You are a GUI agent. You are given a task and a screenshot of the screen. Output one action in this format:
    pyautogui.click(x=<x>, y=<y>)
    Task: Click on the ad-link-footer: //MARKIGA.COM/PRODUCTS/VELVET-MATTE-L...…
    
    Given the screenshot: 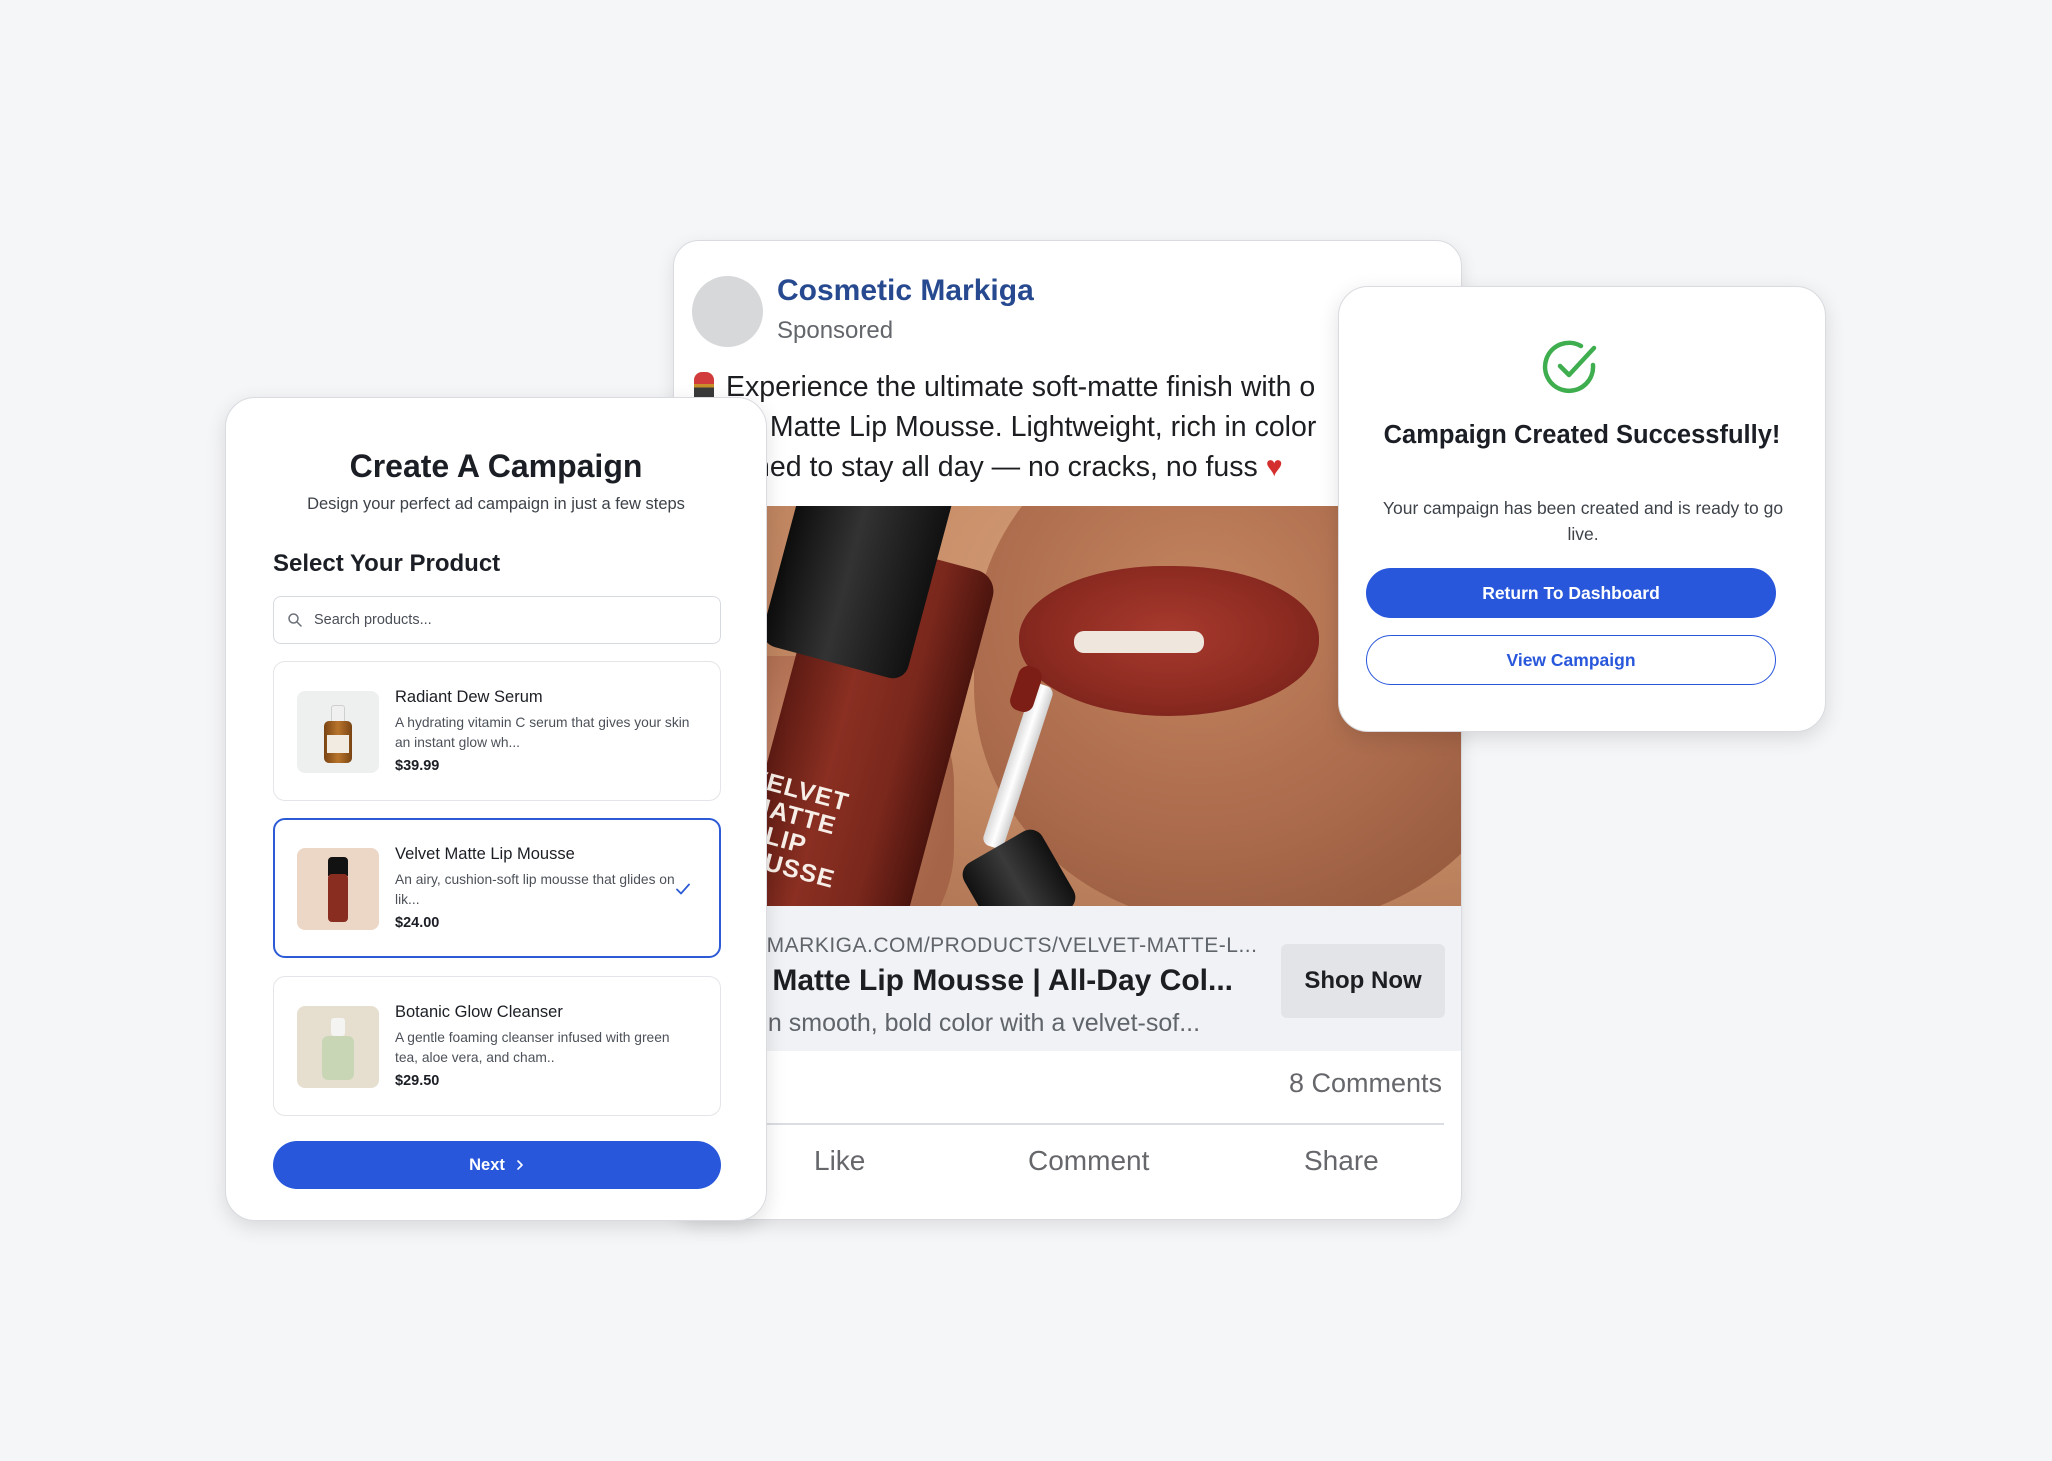 What is the action you would take?
    pyautogui.click(x=1067, y=978)
    